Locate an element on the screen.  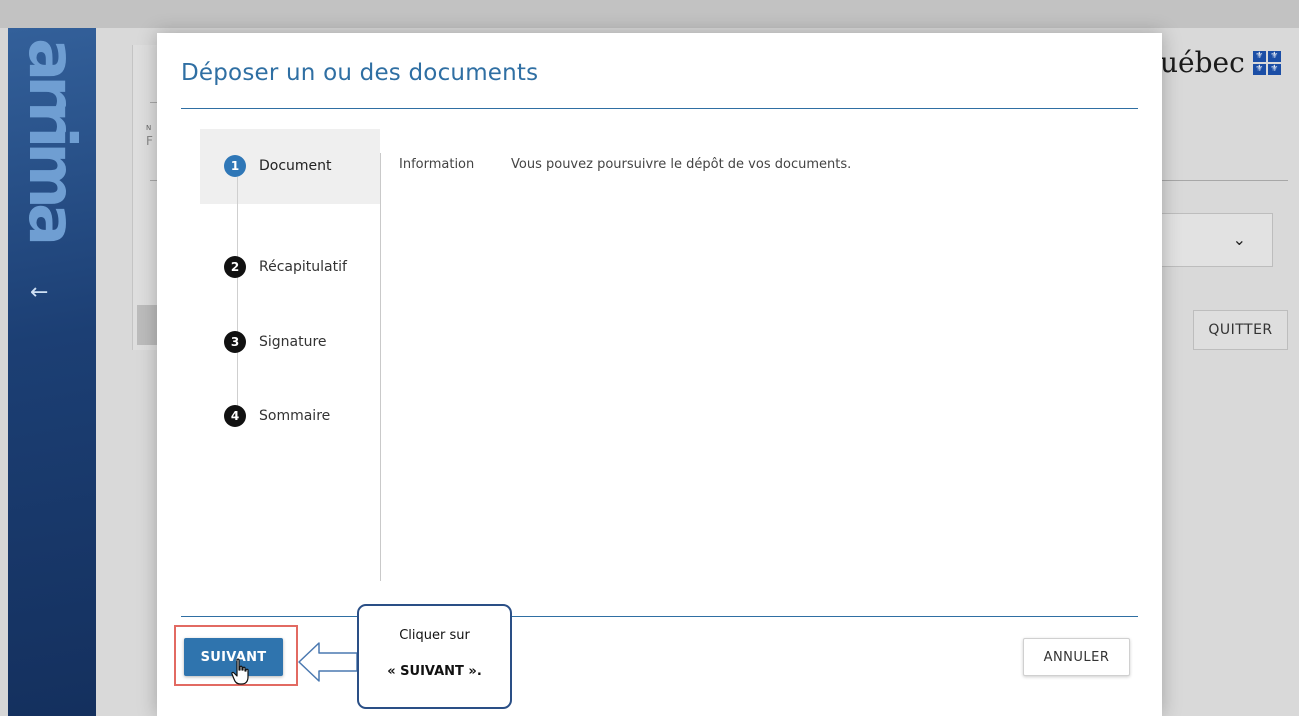
arrima-logo: arrima is located at coordinates (51, 139).